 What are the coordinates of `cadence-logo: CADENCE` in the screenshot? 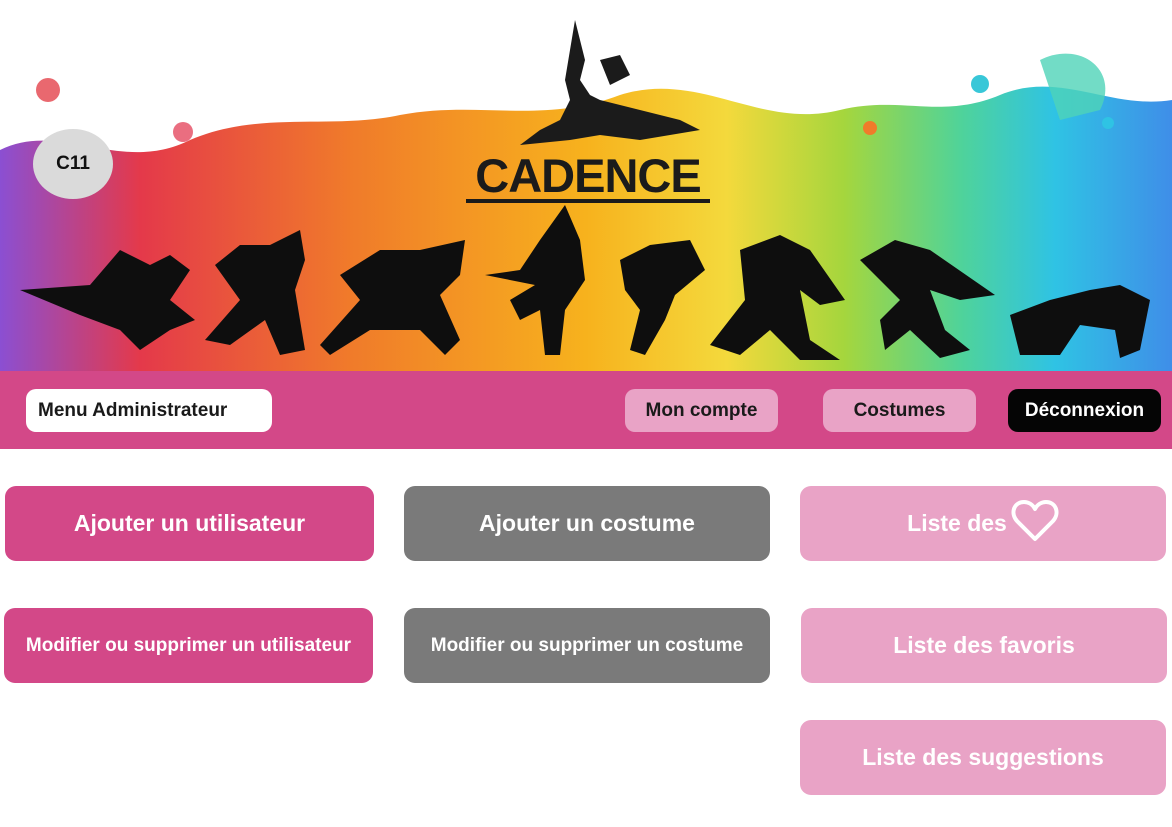 It's located at (588, 175).